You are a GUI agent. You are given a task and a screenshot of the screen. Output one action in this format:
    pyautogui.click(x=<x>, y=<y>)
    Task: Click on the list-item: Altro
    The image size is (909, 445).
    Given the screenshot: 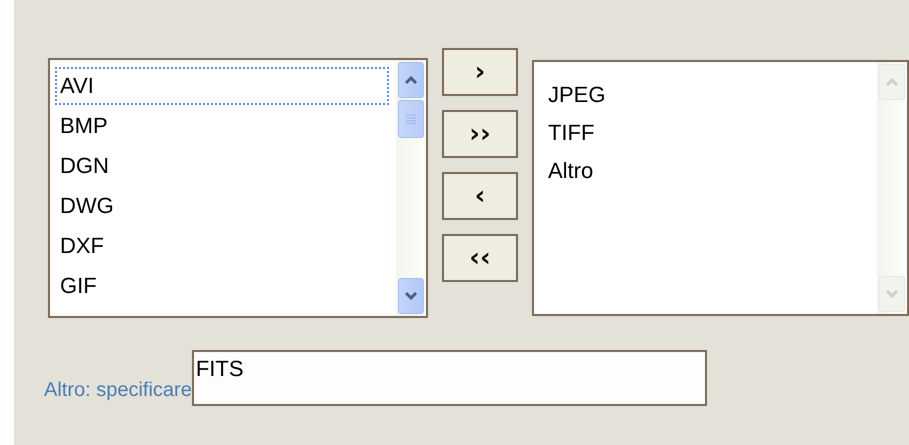 What is the action you would take?
    pyautogui.click(x=571, y=171)
    